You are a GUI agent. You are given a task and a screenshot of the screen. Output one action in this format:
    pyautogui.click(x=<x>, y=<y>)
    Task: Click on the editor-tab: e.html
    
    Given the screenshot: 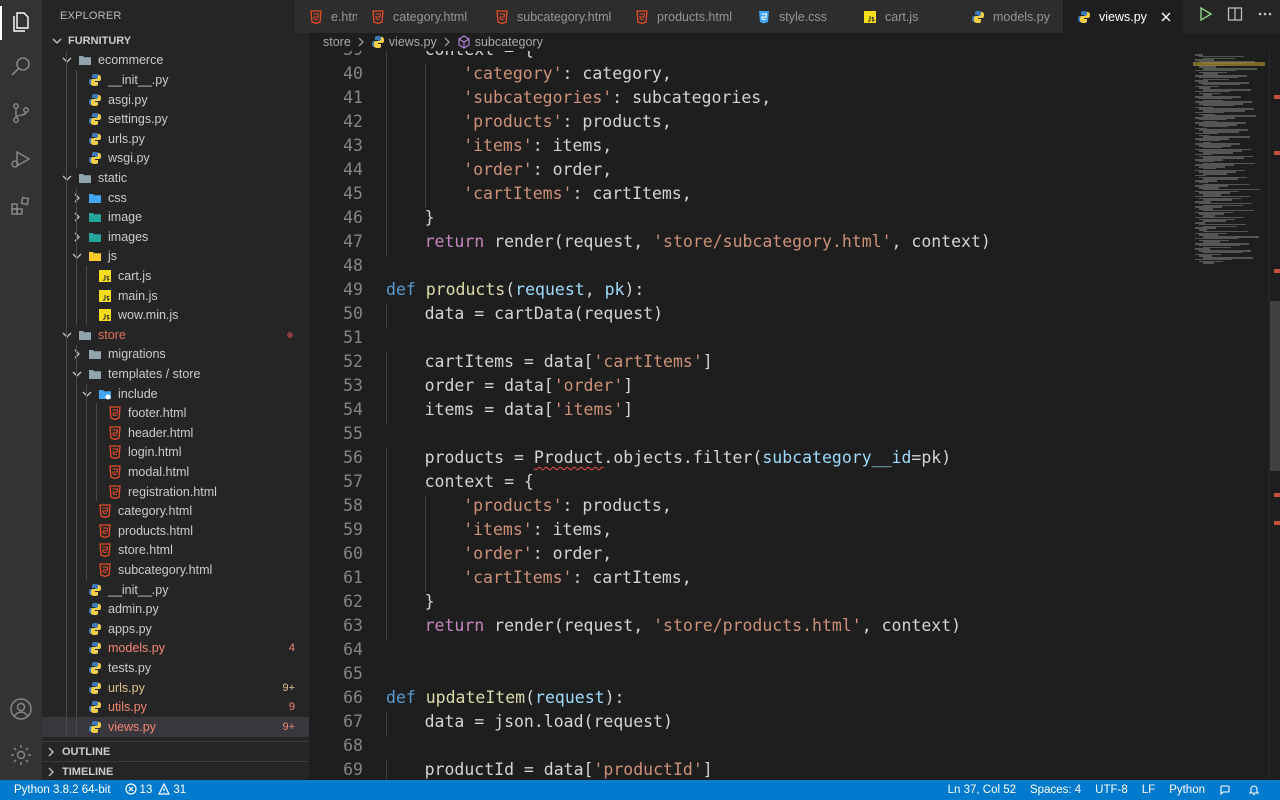 What is the action you would take?
    pyautogui.click(x=326, y=16)
    